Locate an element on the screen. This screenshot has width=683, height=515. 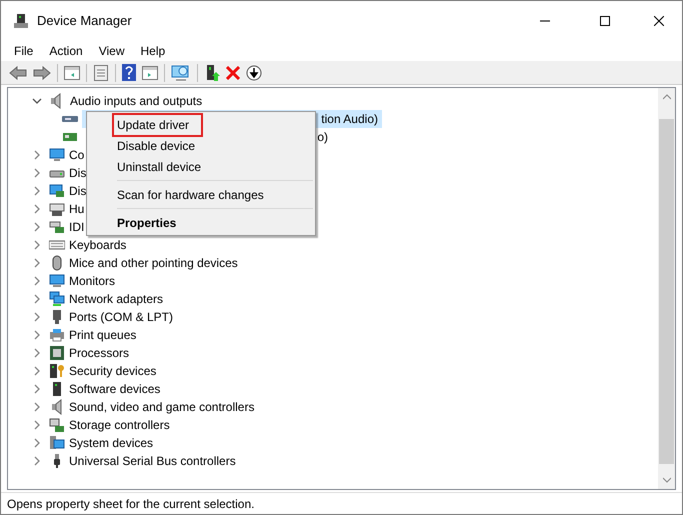
tree-item: Hu is located at coordinates (76, 209).